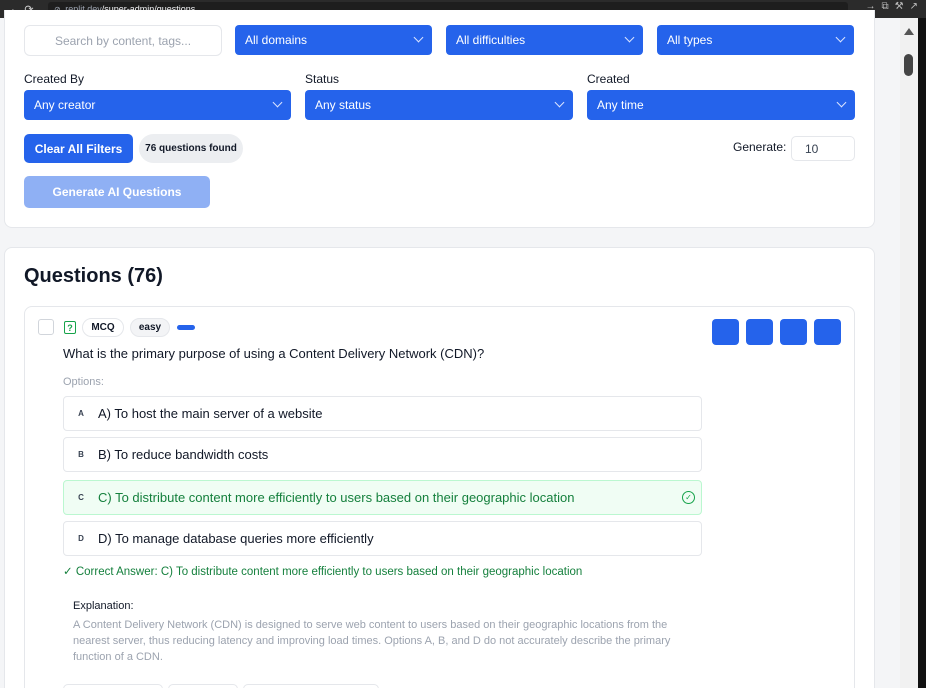 Image resolution: width=926 pixels, height=688 pixels. What do you see at coordinates (81, 497) in the screenshot?
I see `option-letter: C` at bounding box center [81, 497].